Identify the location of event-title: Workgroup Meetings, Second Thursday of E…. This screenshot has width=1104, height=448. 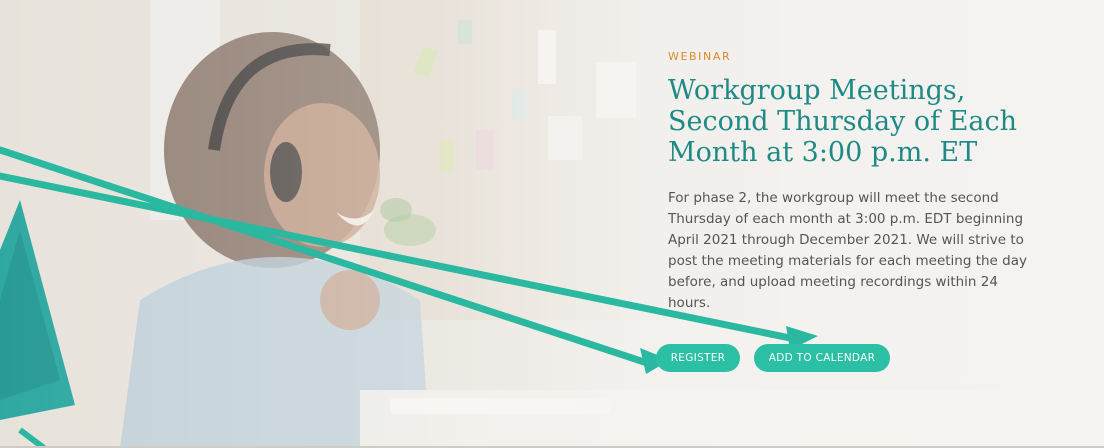
(843, 121).